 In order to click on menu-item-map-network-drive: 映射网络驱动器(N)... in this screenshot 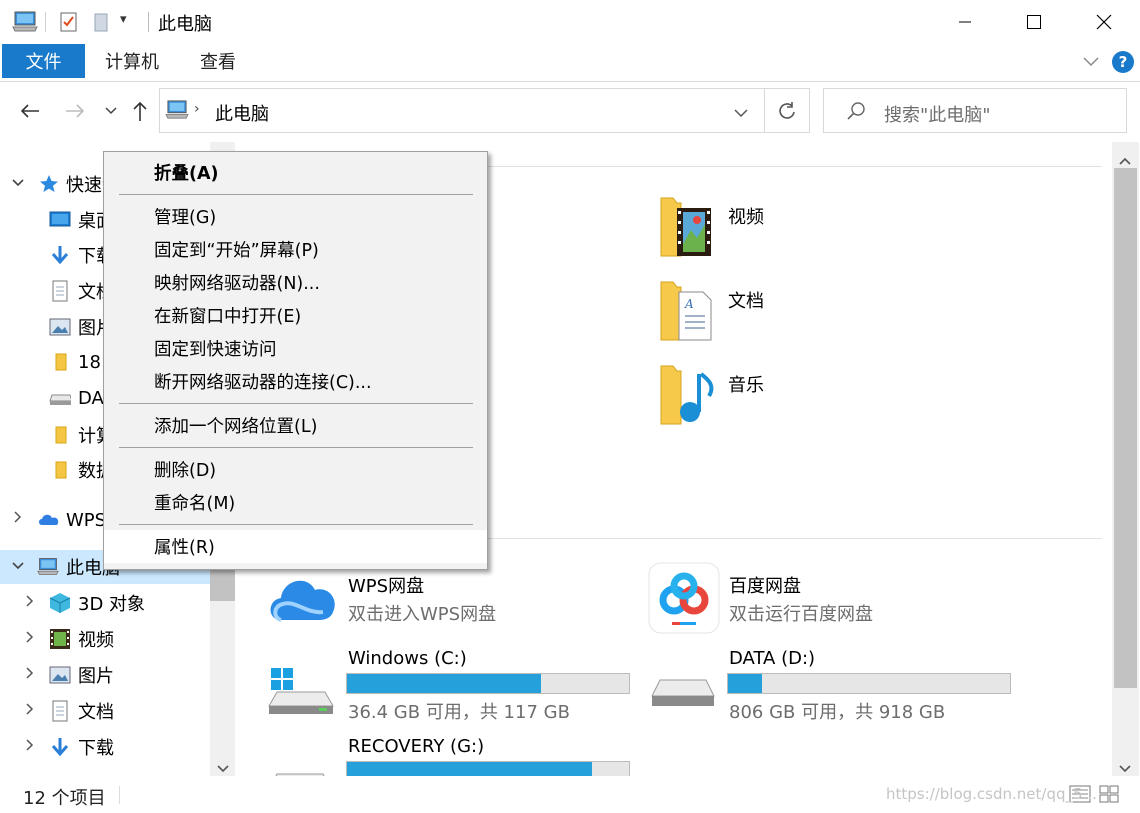, I will do `click(295, 282)`.